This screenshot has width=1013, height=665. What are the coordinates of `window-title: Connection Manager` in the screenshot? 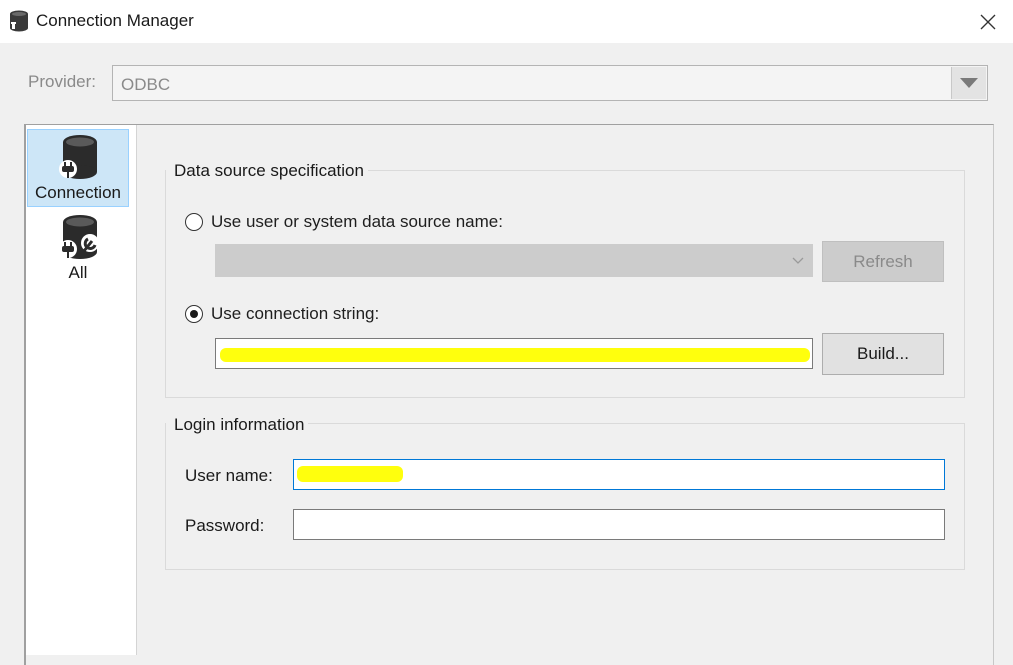 It's located at (115, 20).